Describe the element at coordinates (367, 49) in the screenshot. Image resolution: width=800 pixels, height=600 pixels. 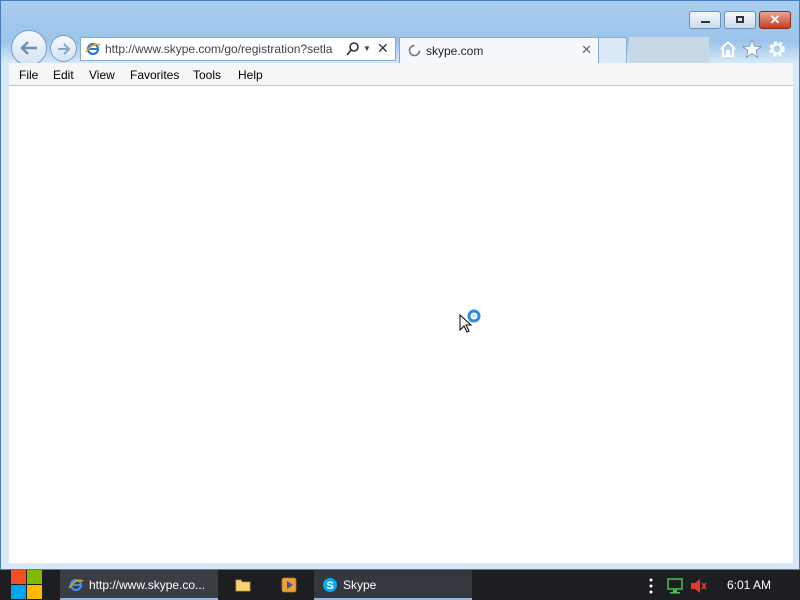
I see `chevron-down-icon: ▼` at that location.